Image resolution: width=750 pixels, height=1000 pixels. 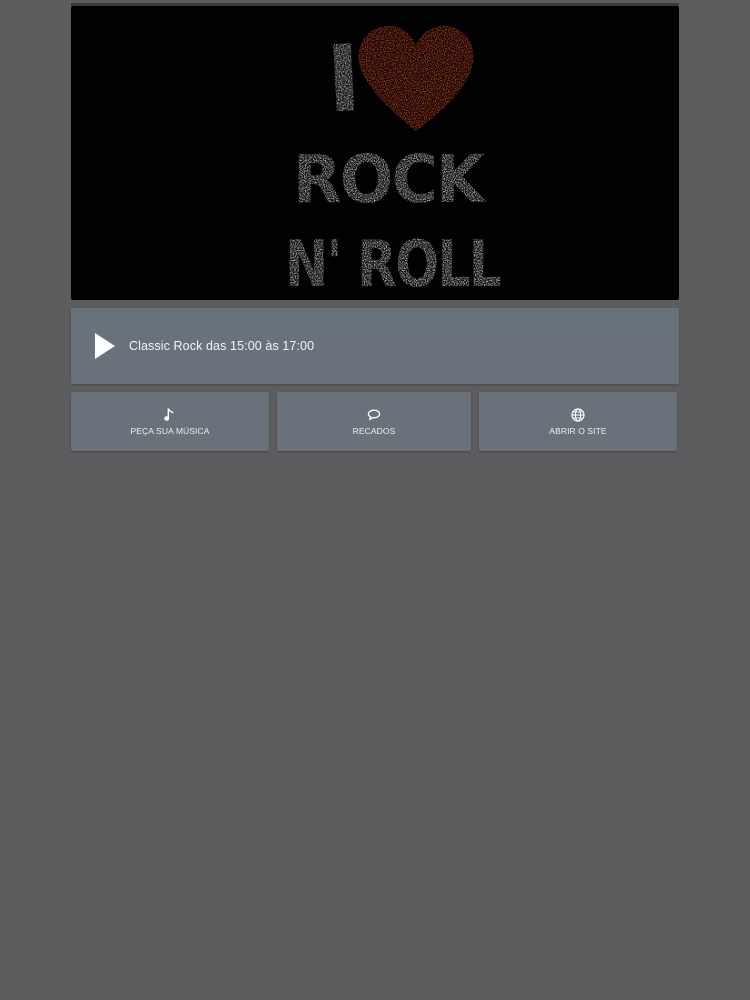 What do you see at coordinates (374, 415) in the screenshot?
I see `speech-bubble-icon` at bounding box center [374, 415].